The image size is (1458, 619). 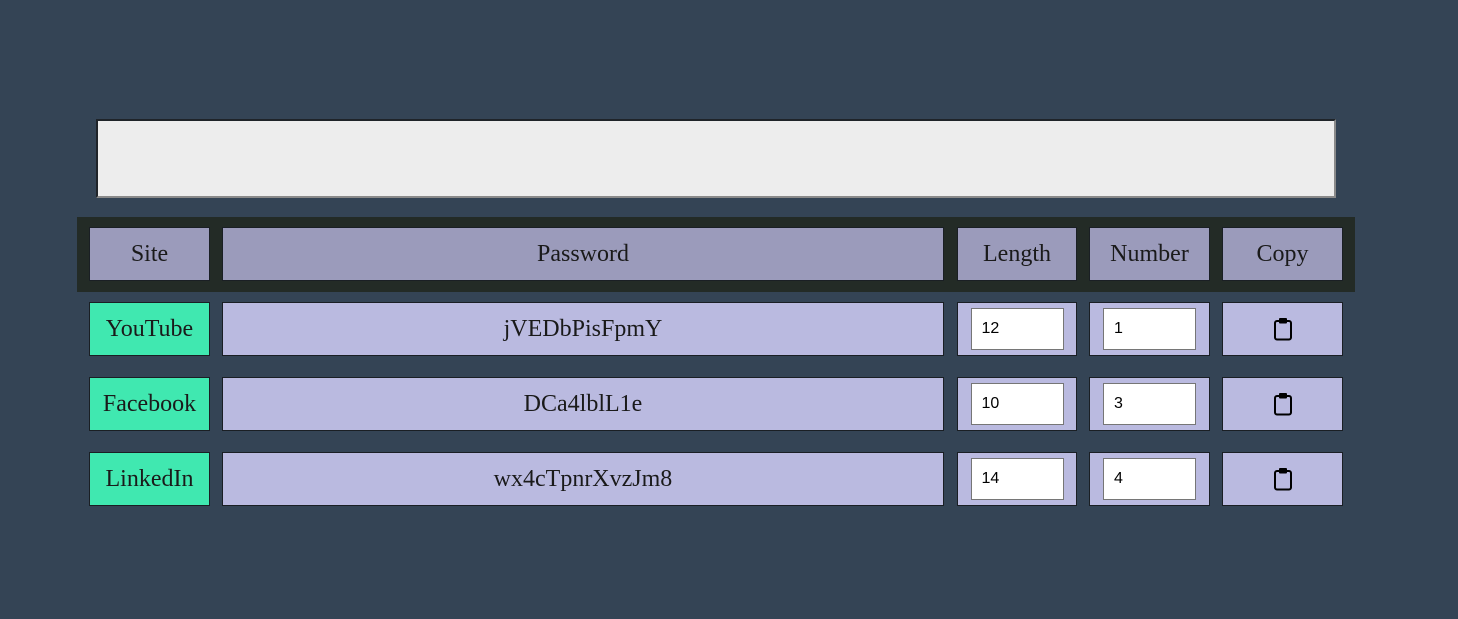 I want to click on password-cell: DCa4lblL1e, so click(x=583, y=404).